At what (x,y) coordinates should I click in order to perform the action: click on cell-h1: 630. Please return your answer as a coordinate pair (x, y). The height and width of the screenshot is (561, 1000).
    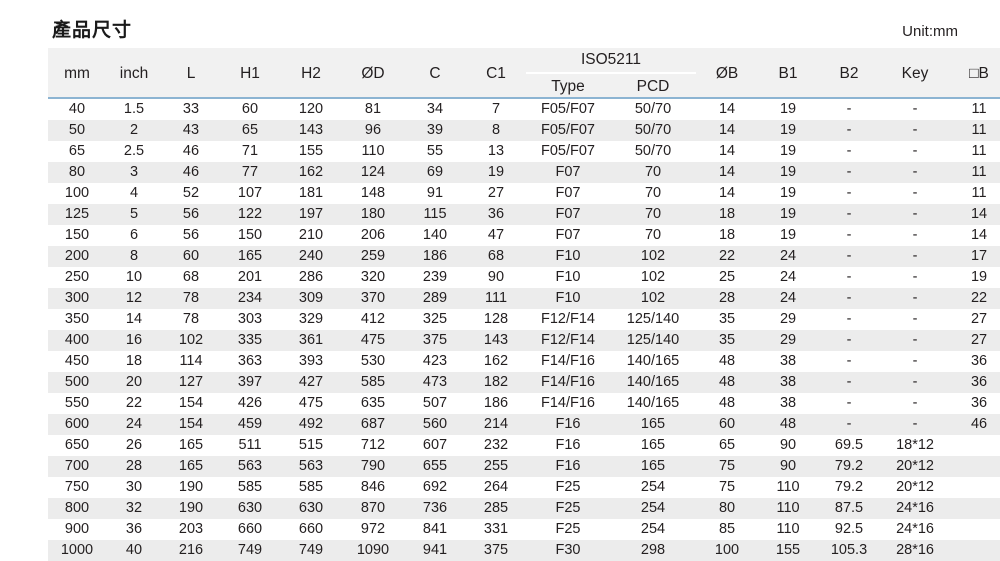
    Looking at the image, I should click on (250, 508).